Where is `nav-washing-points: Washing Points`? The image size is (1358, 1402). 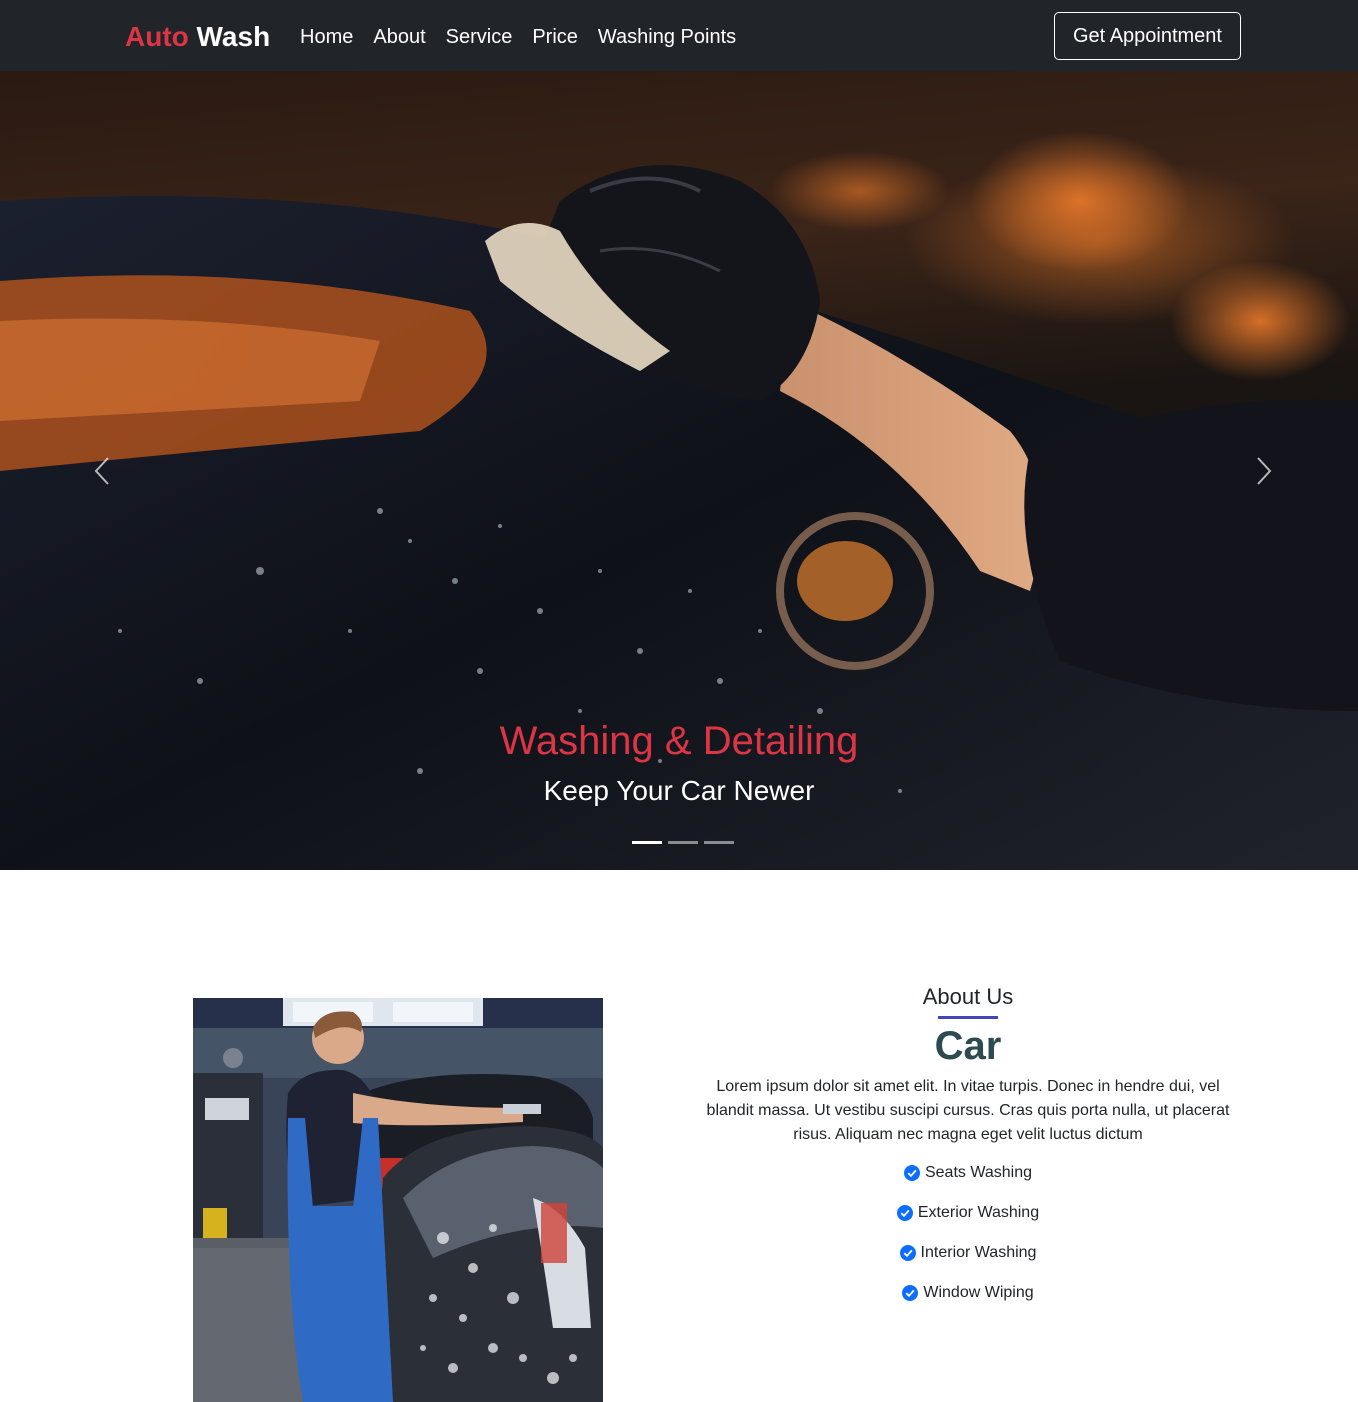
nav-washing-points: Washing Points is located at coordinates (667, 37).